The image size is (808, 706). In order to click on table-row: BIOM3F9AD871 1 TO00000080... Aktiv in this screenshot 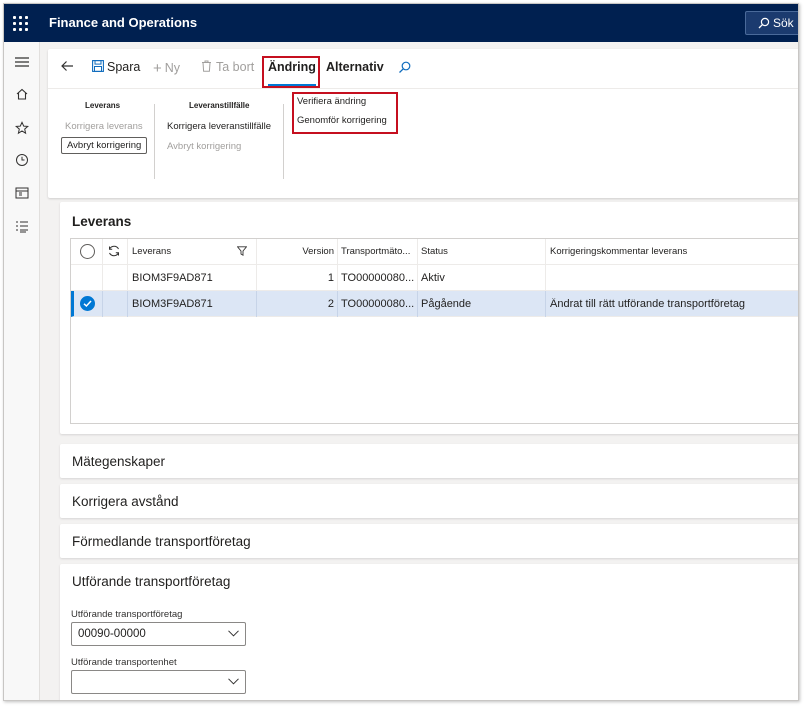, I will do `click(434, 278)`.